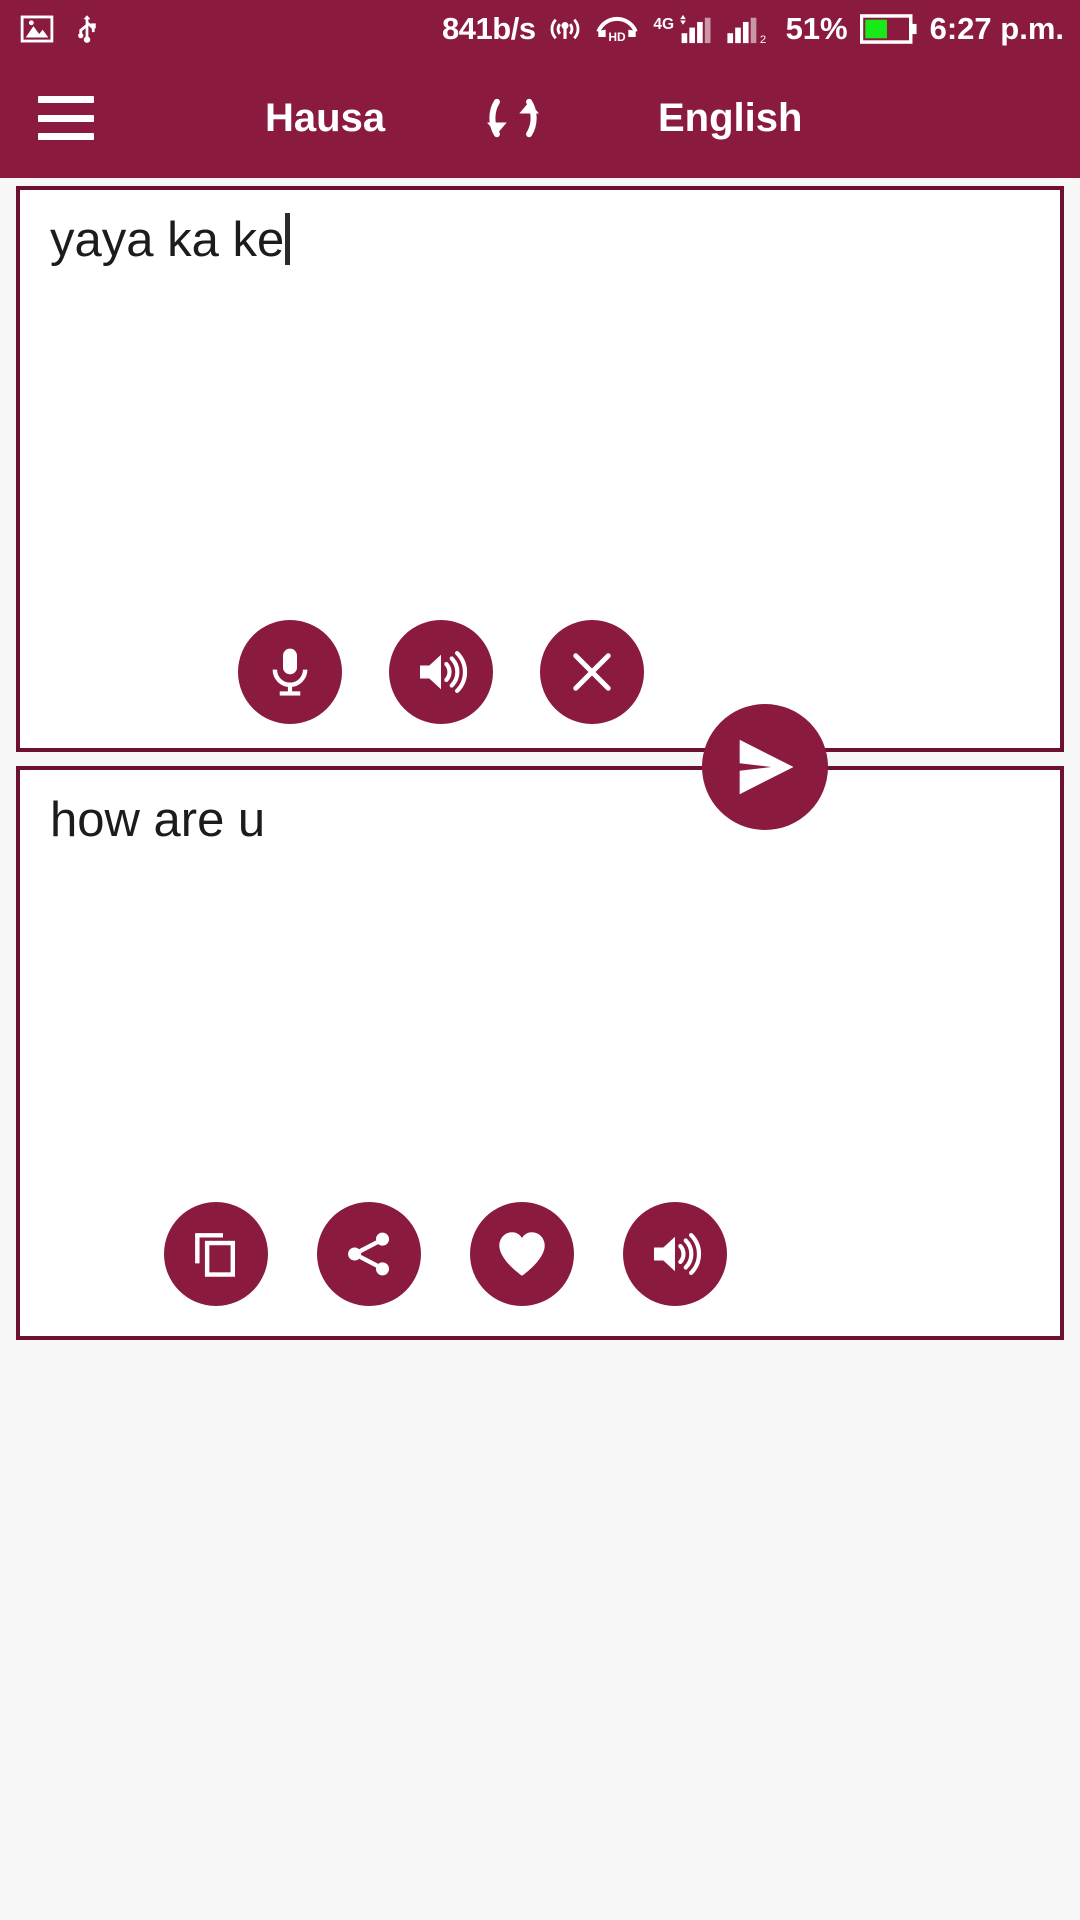 Image resolution: width=1080 pixels, height=1920 pixels. I want to click on close-icon, so click(592, 672).